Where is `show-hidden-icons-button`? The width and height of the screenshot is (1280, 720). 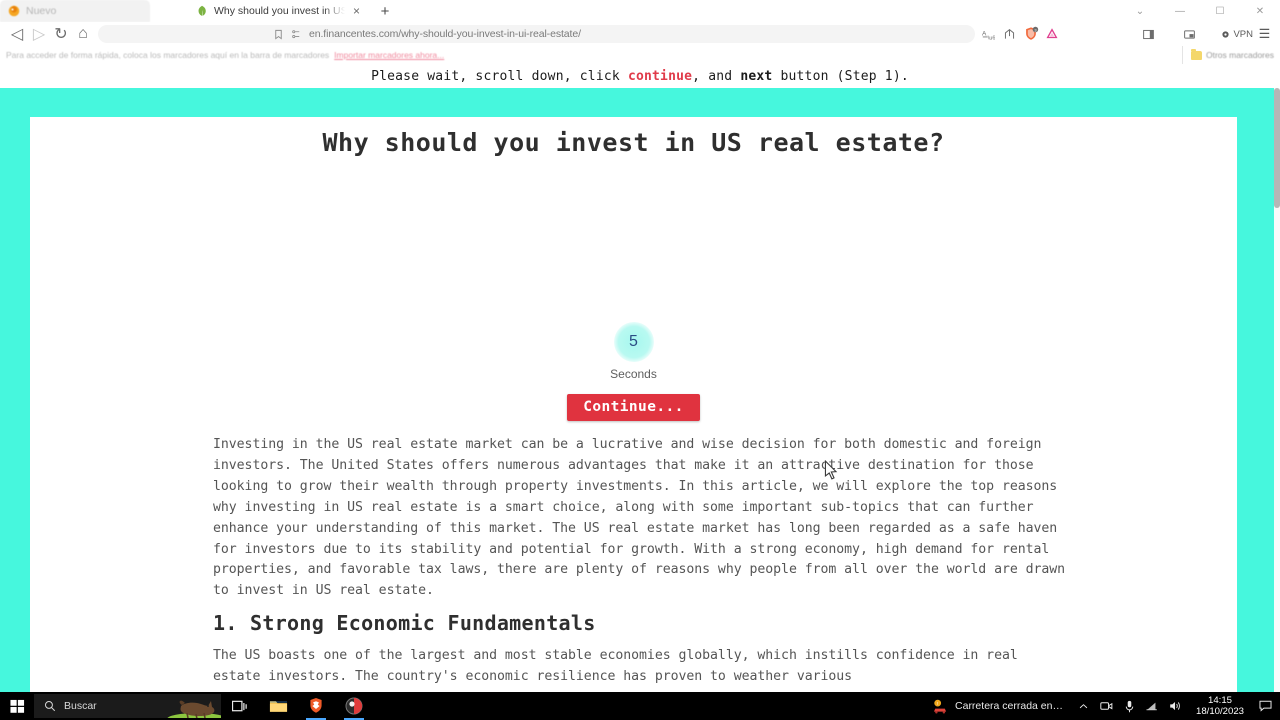
show-hidden-icons-button is located at coordinates (1083, 706).